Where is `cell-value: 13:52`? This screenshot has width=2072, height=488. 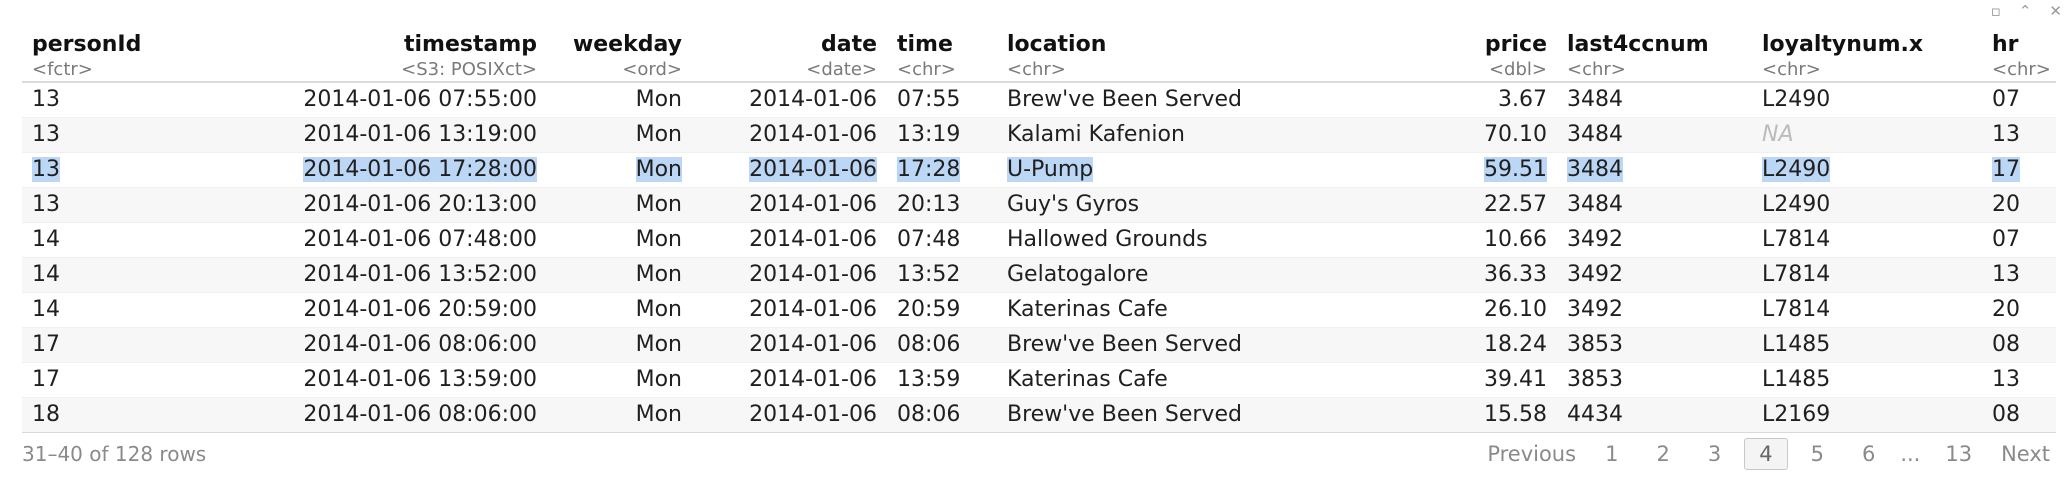
cell-value: 13:52 is located at coordinates (929, 274).